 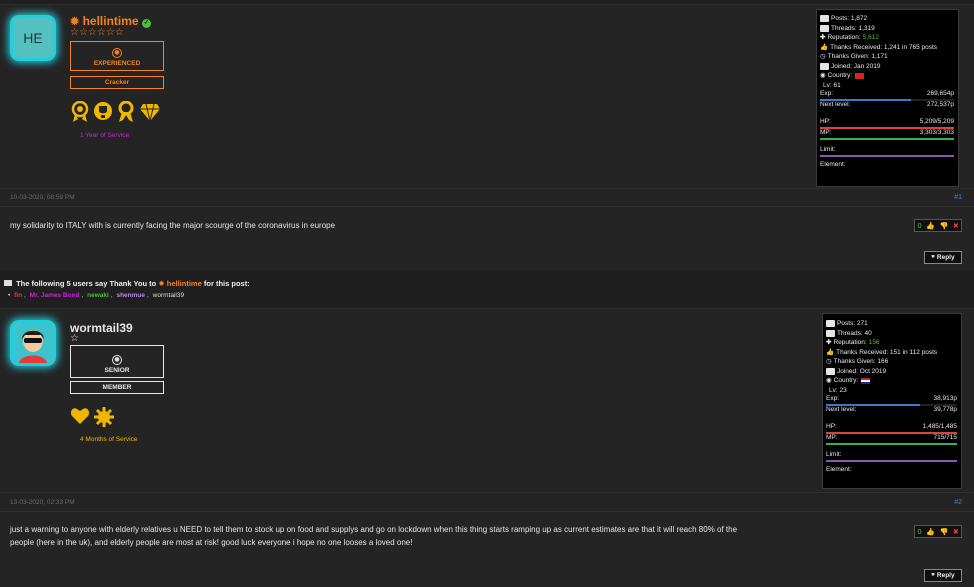 What do you see at coordinates (117, 370) in the screenshot?
I see `rank-text: SENIOR` at bounding box center [117, 370].